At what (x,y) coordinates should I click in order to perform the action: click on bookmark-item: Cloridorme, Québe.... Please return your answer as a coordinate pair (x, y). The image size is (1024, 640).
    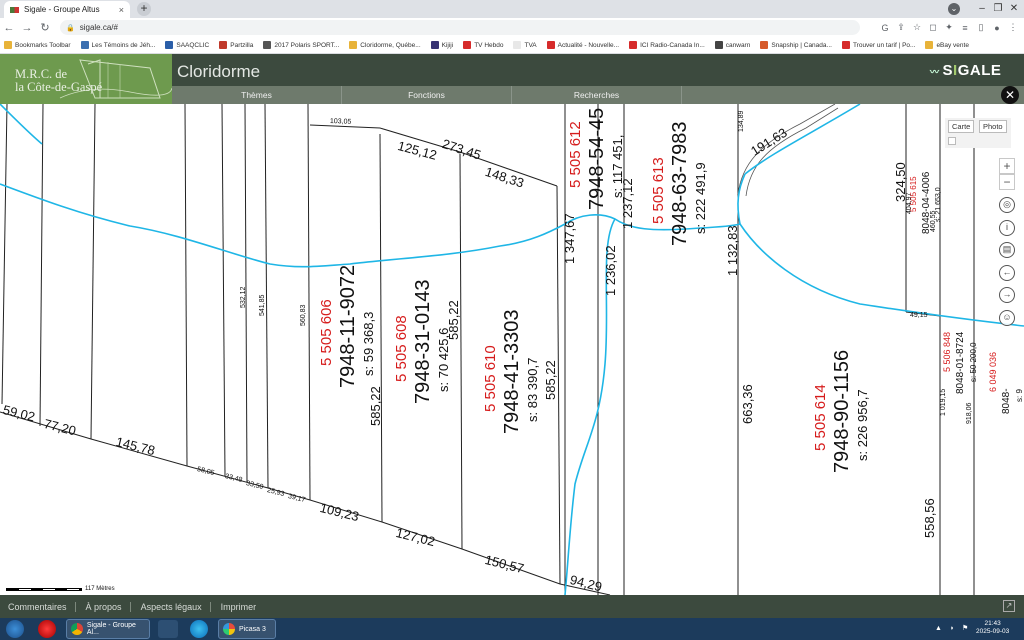
    Looking at the image, I should click on (385, 45).